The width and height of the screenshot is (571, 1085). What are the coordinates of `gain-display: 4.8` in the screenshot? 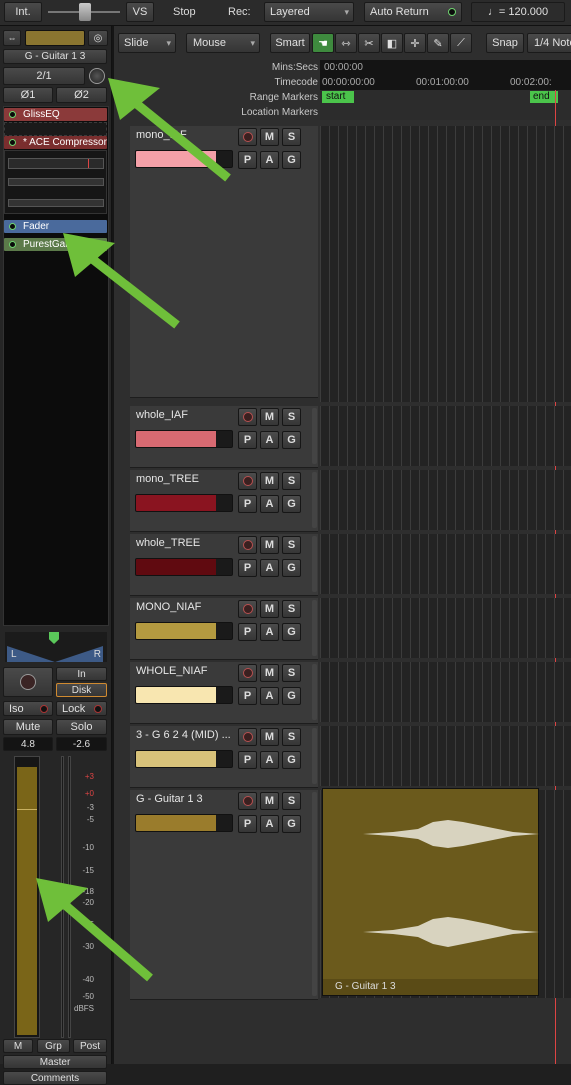 It's located at (28, 744).